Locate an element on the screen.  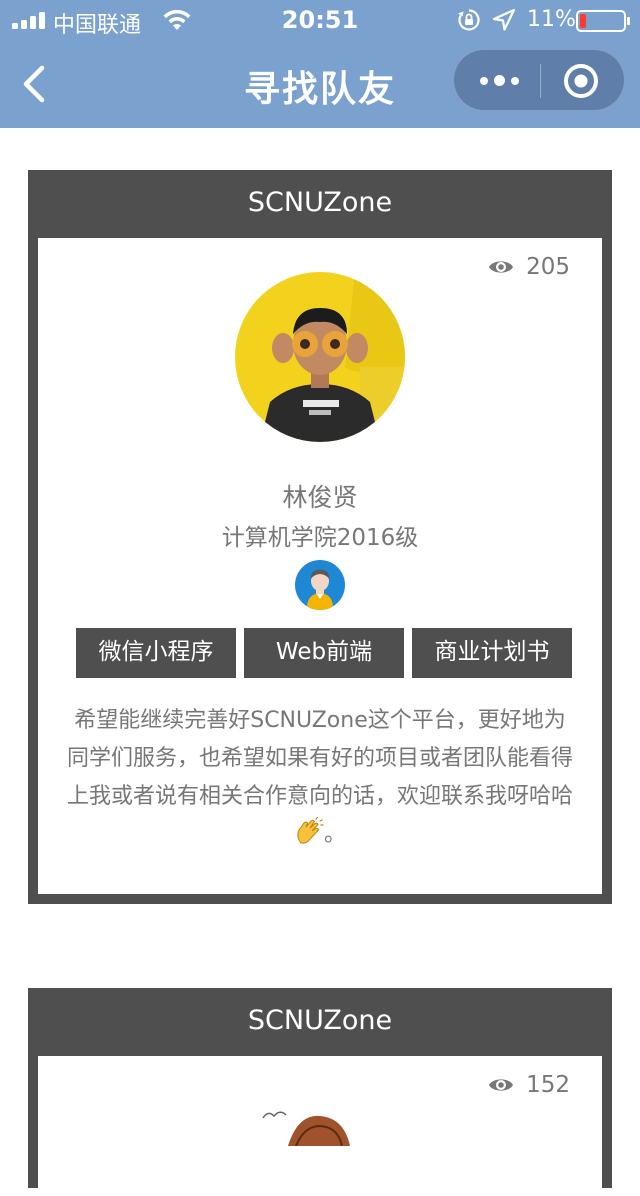
intro-end: 。 is located at coordinates (334, 834).